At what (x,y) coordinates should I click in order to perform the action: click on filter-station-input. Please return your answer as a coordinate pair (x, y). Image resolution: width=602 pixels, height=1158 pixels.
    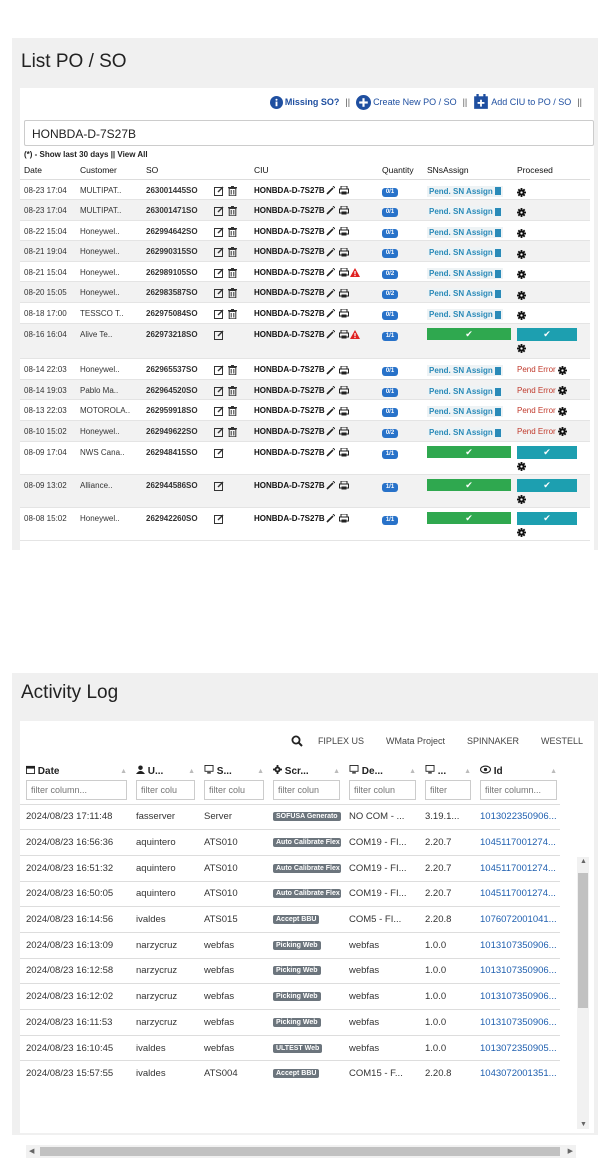
    Looking at the image, I should click on (234, 790).